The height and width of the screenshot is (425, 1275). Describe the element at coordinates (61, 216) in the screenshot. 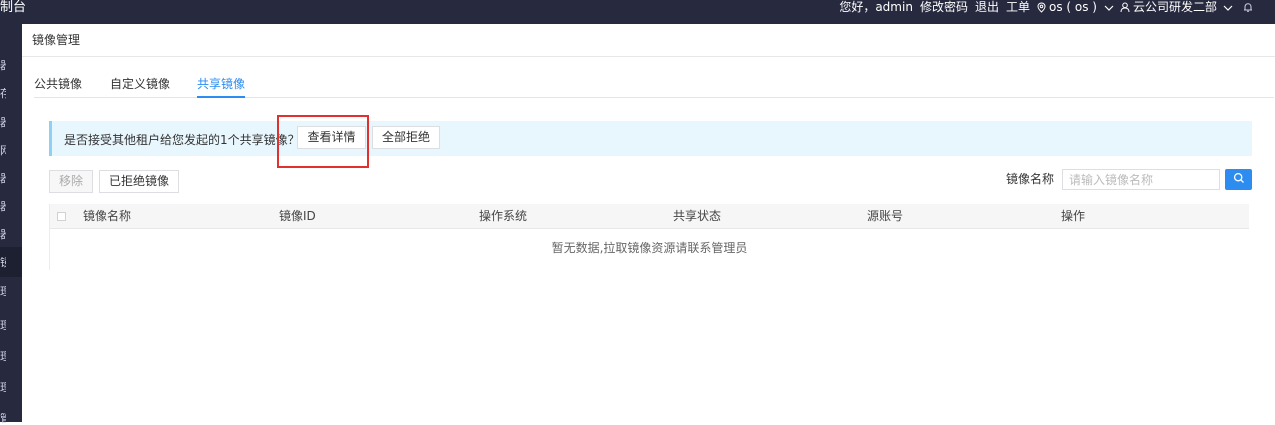

I see `select-all-checkbox` at that location.